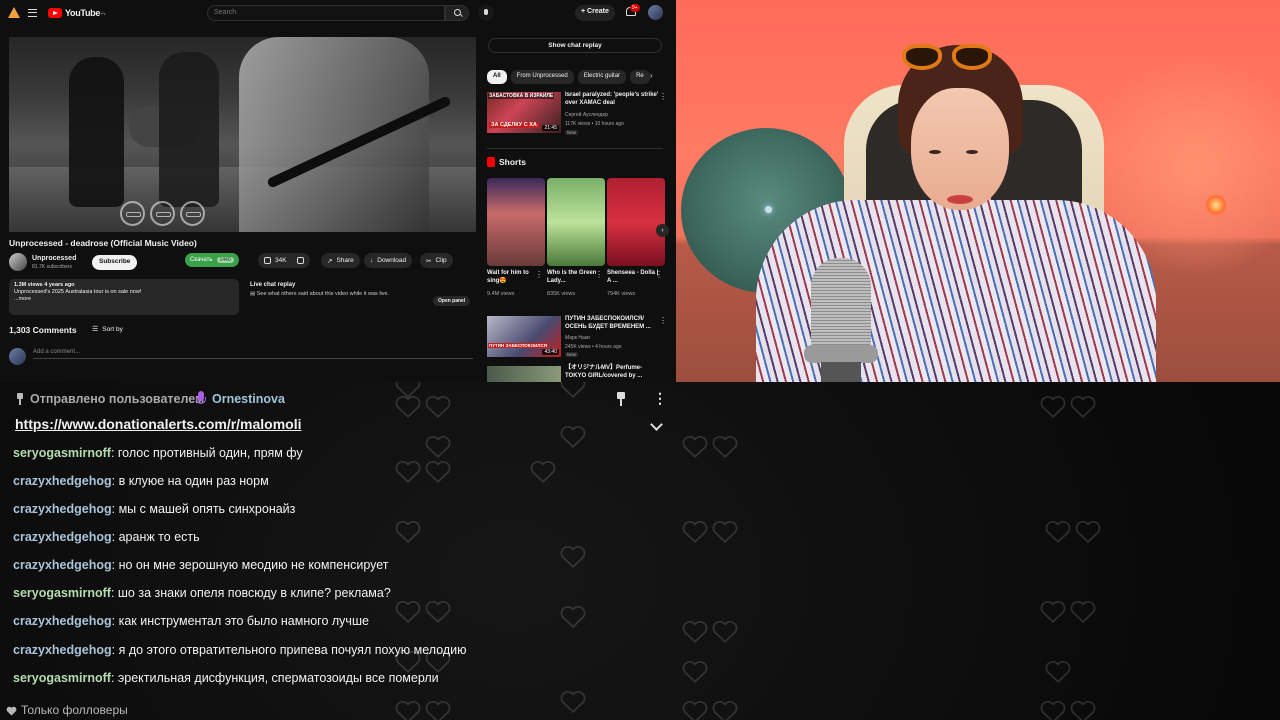 This screenshot has height=720, width=1280. Describe the element at coordinates (598, 11) in the screenshot. I see `create-label: Create` at that location.